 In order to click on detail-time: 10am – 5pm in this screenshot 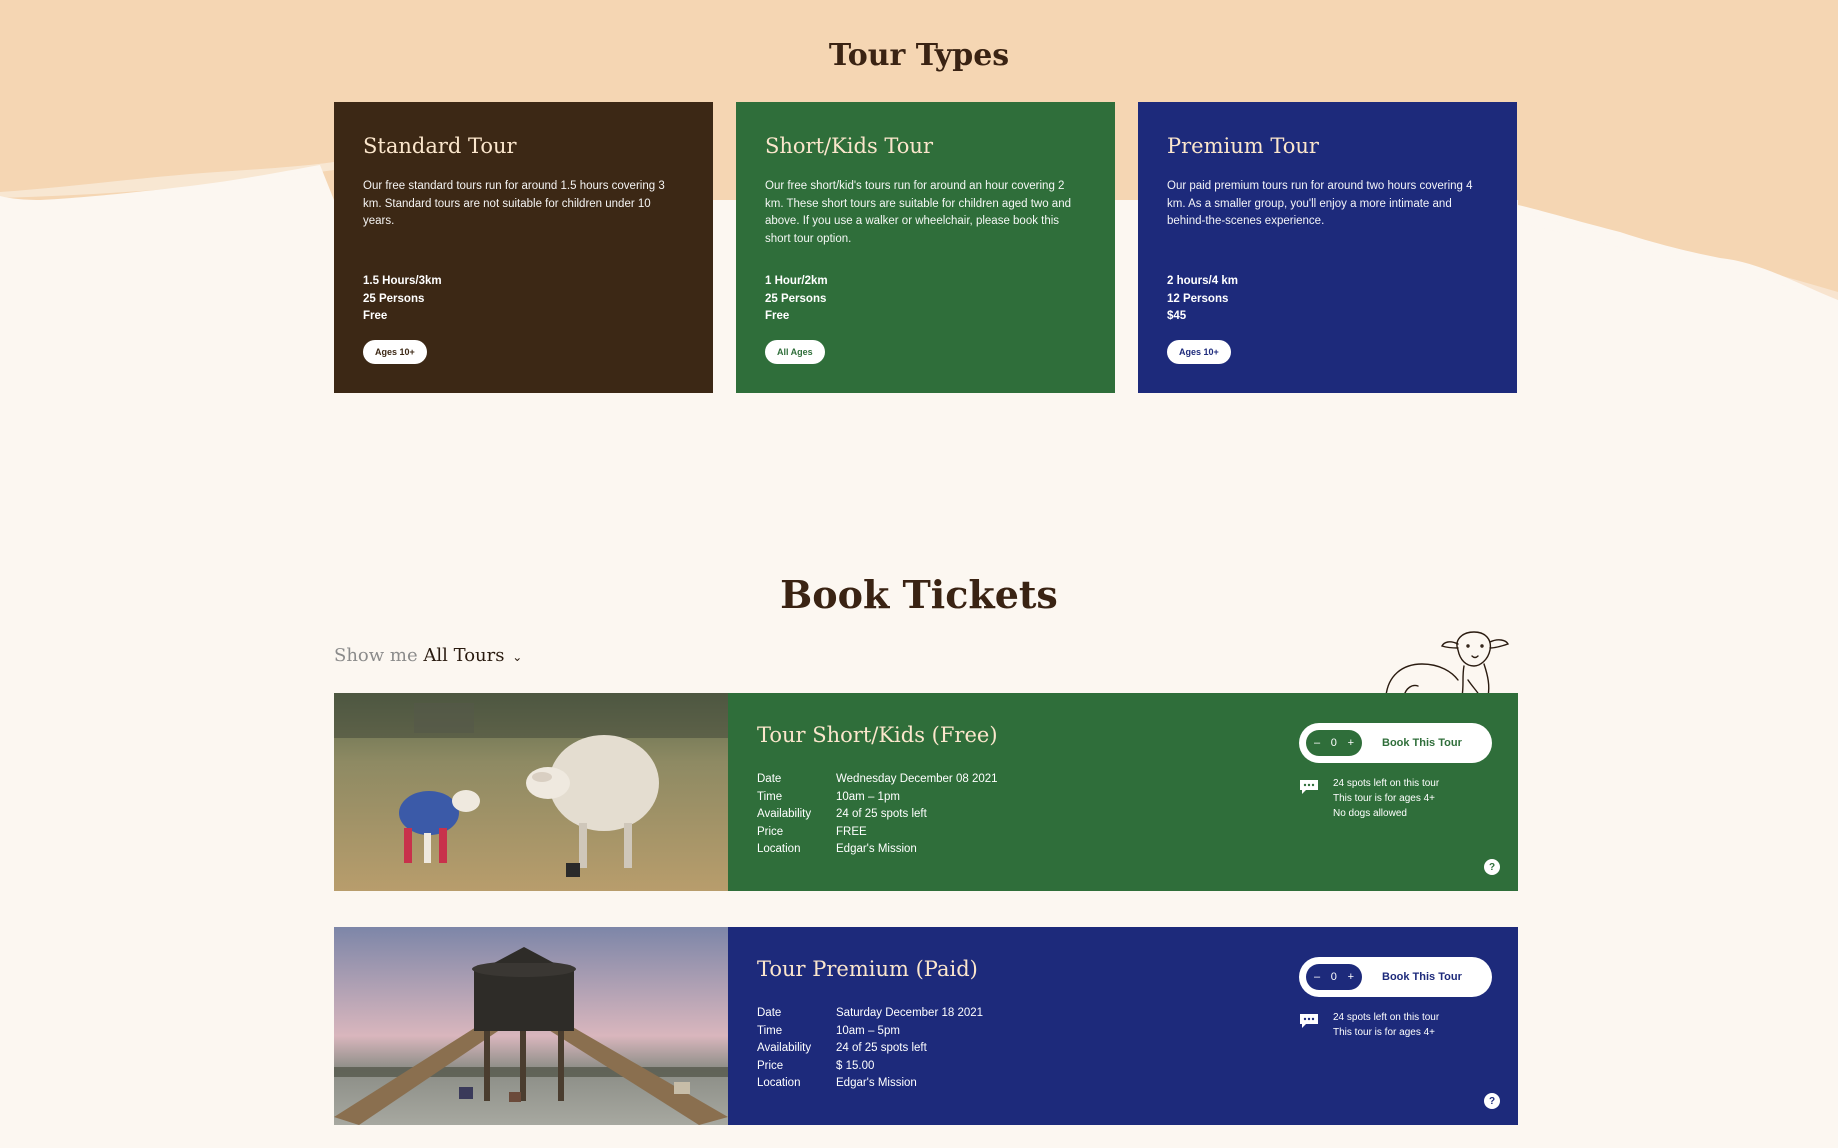, I will do `click(868, 1030)`.